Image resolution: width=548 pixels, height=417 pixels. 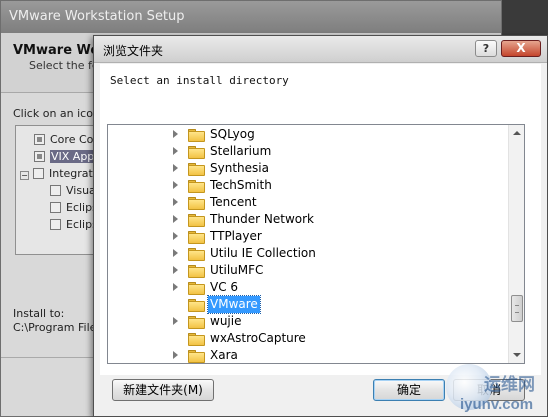 What do you see at coordinates (241, 151) in the screenshot?
I see `folder-label: Stellarium` at bounding box center [241, 151].